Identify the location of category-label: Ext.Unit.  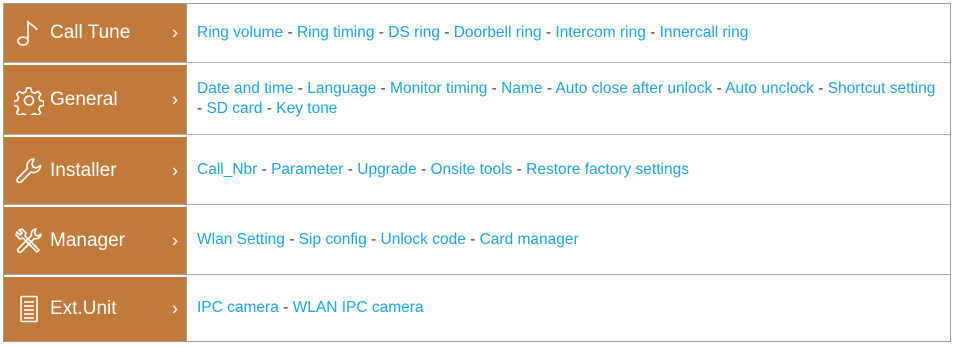
(83, 308).